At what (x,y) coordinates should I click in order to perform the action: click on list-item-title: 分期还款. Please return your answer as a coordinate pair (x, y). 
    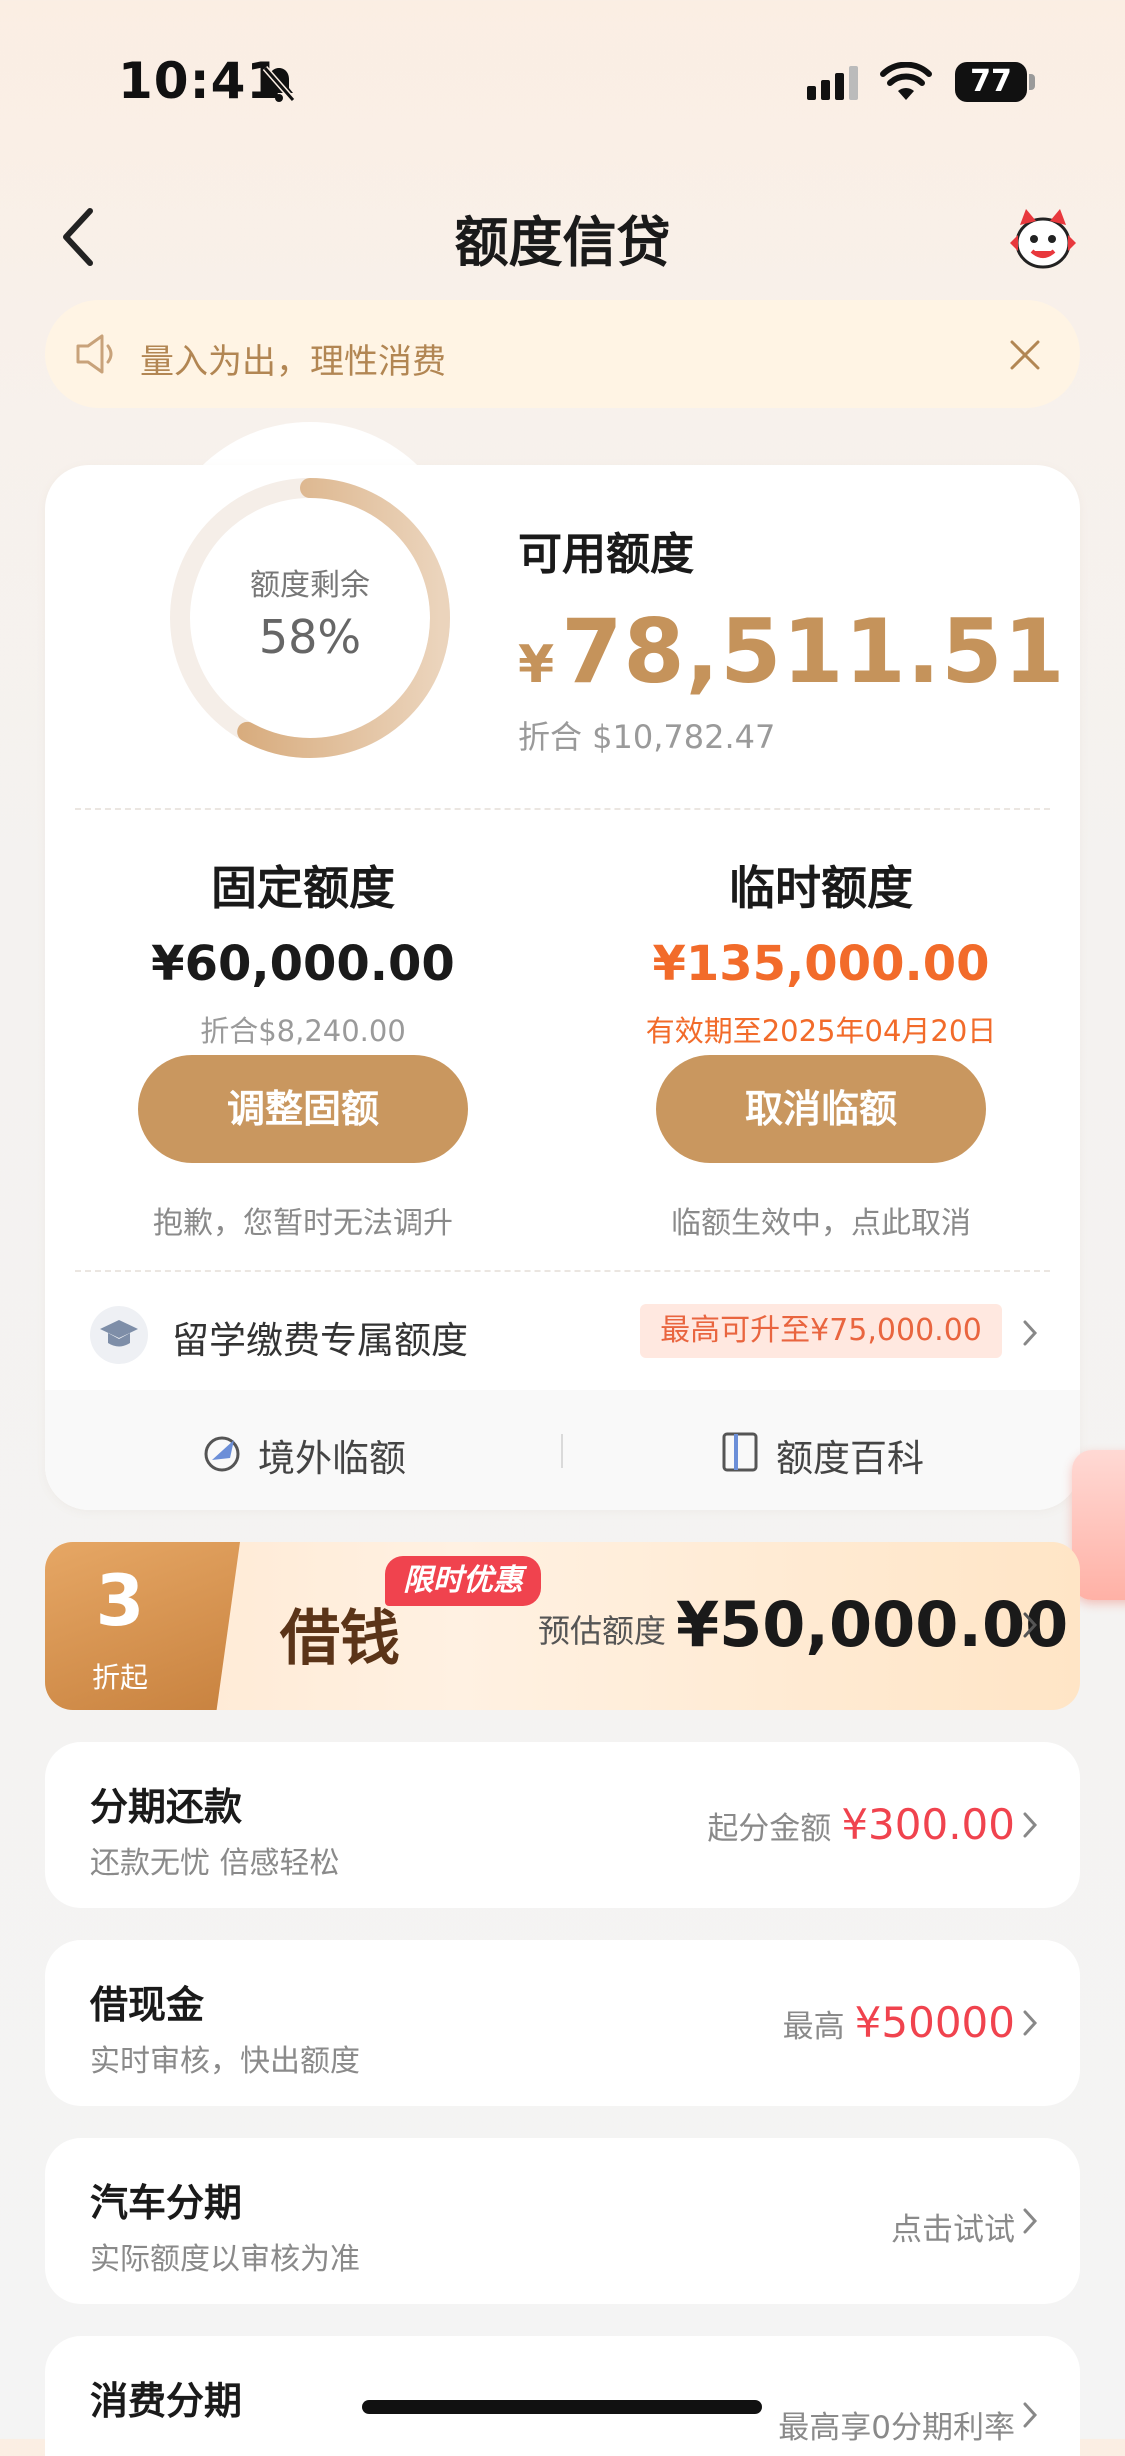
    Looking at the image, I should click on (166, 1807).